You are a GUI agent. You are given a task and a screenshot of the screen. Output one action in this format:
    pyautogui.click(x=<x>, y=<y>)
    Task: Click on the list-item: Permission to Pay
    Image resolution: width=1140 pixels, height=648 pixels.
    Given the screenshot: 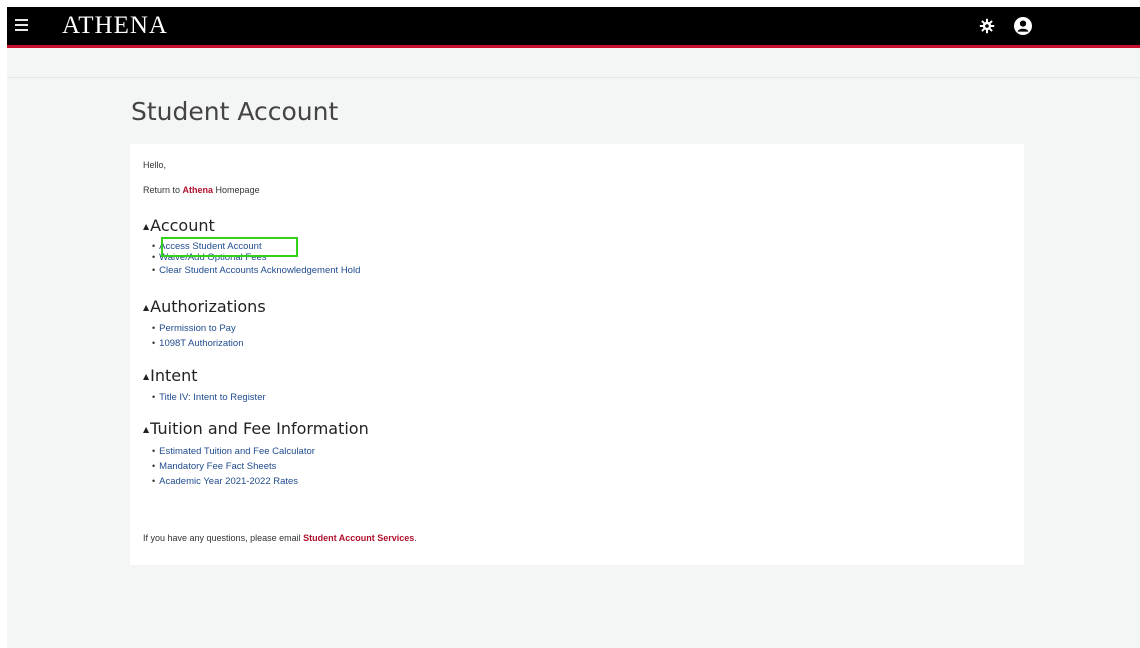 What is the action you would take?
    pyautogui.click(x=198, y=328)
    